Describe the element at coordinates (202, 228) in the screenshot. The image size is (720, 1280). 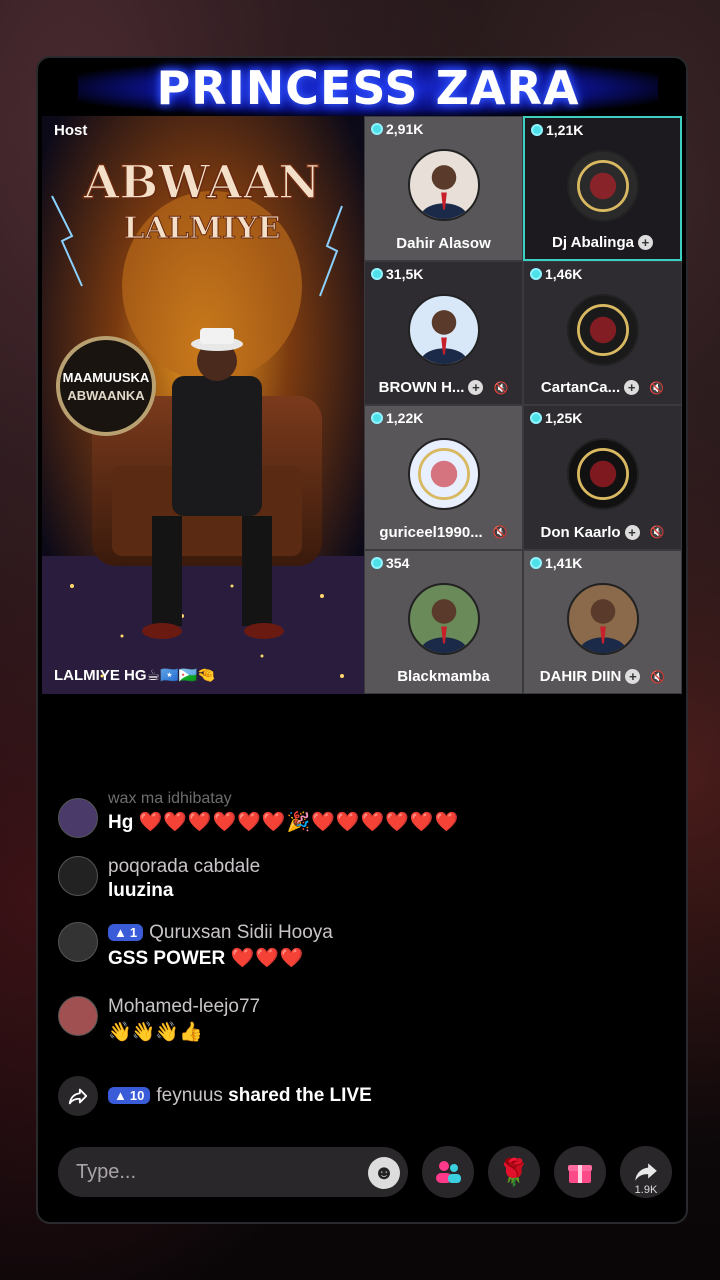
I see `art-subtitle: LALMIYE` at that location.